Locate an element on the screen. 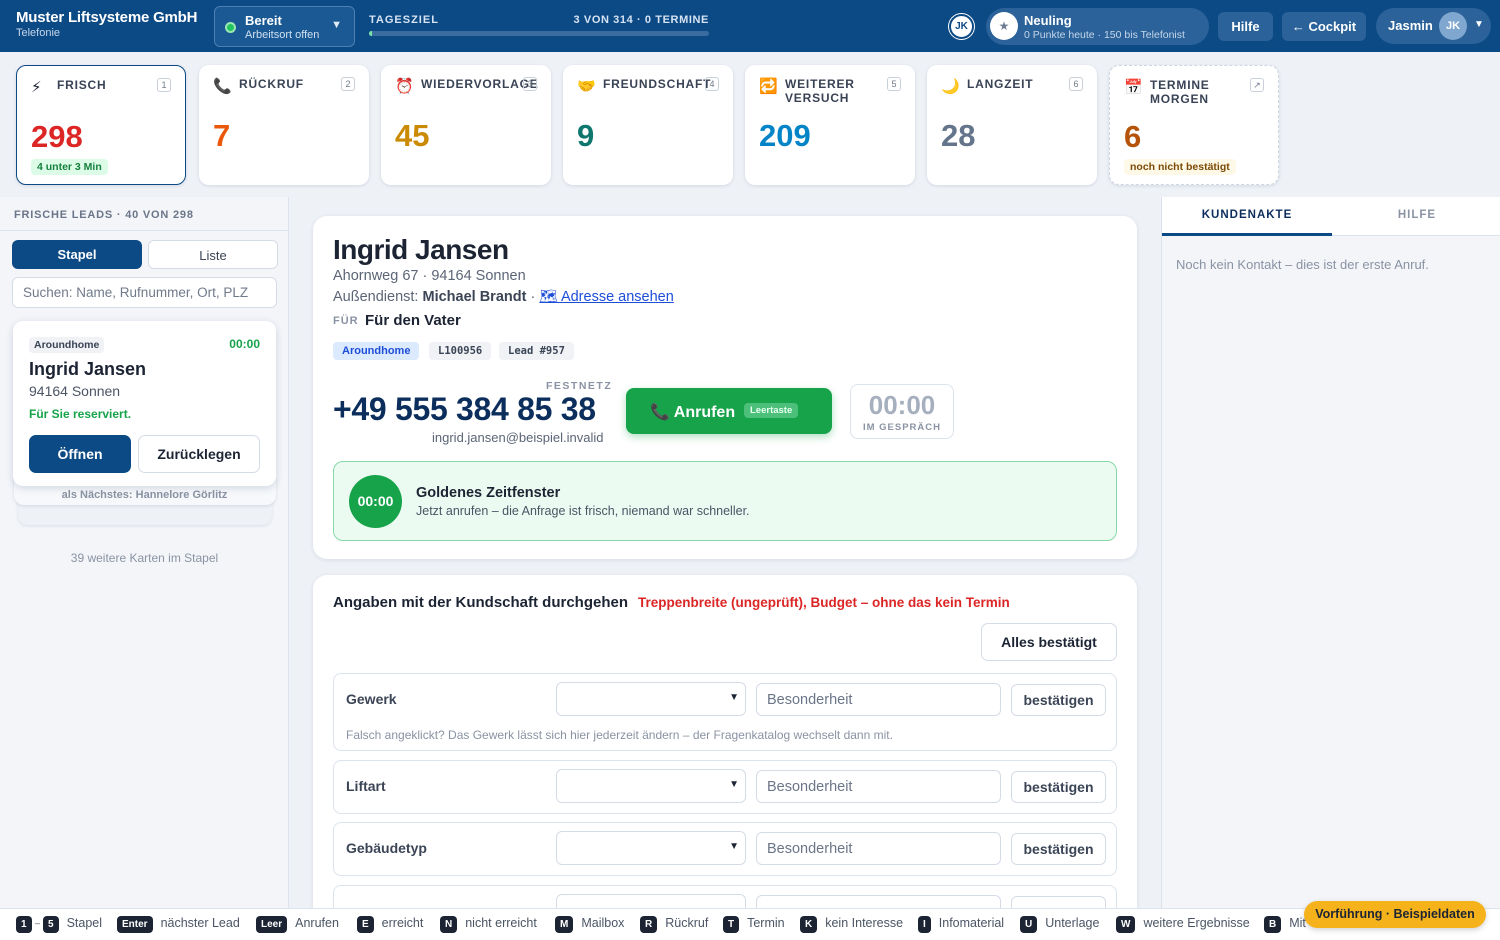 The width and height of the screenshot is (1500, 940). tile-shortcut-key: 2 is located at coordinates (348, 84).